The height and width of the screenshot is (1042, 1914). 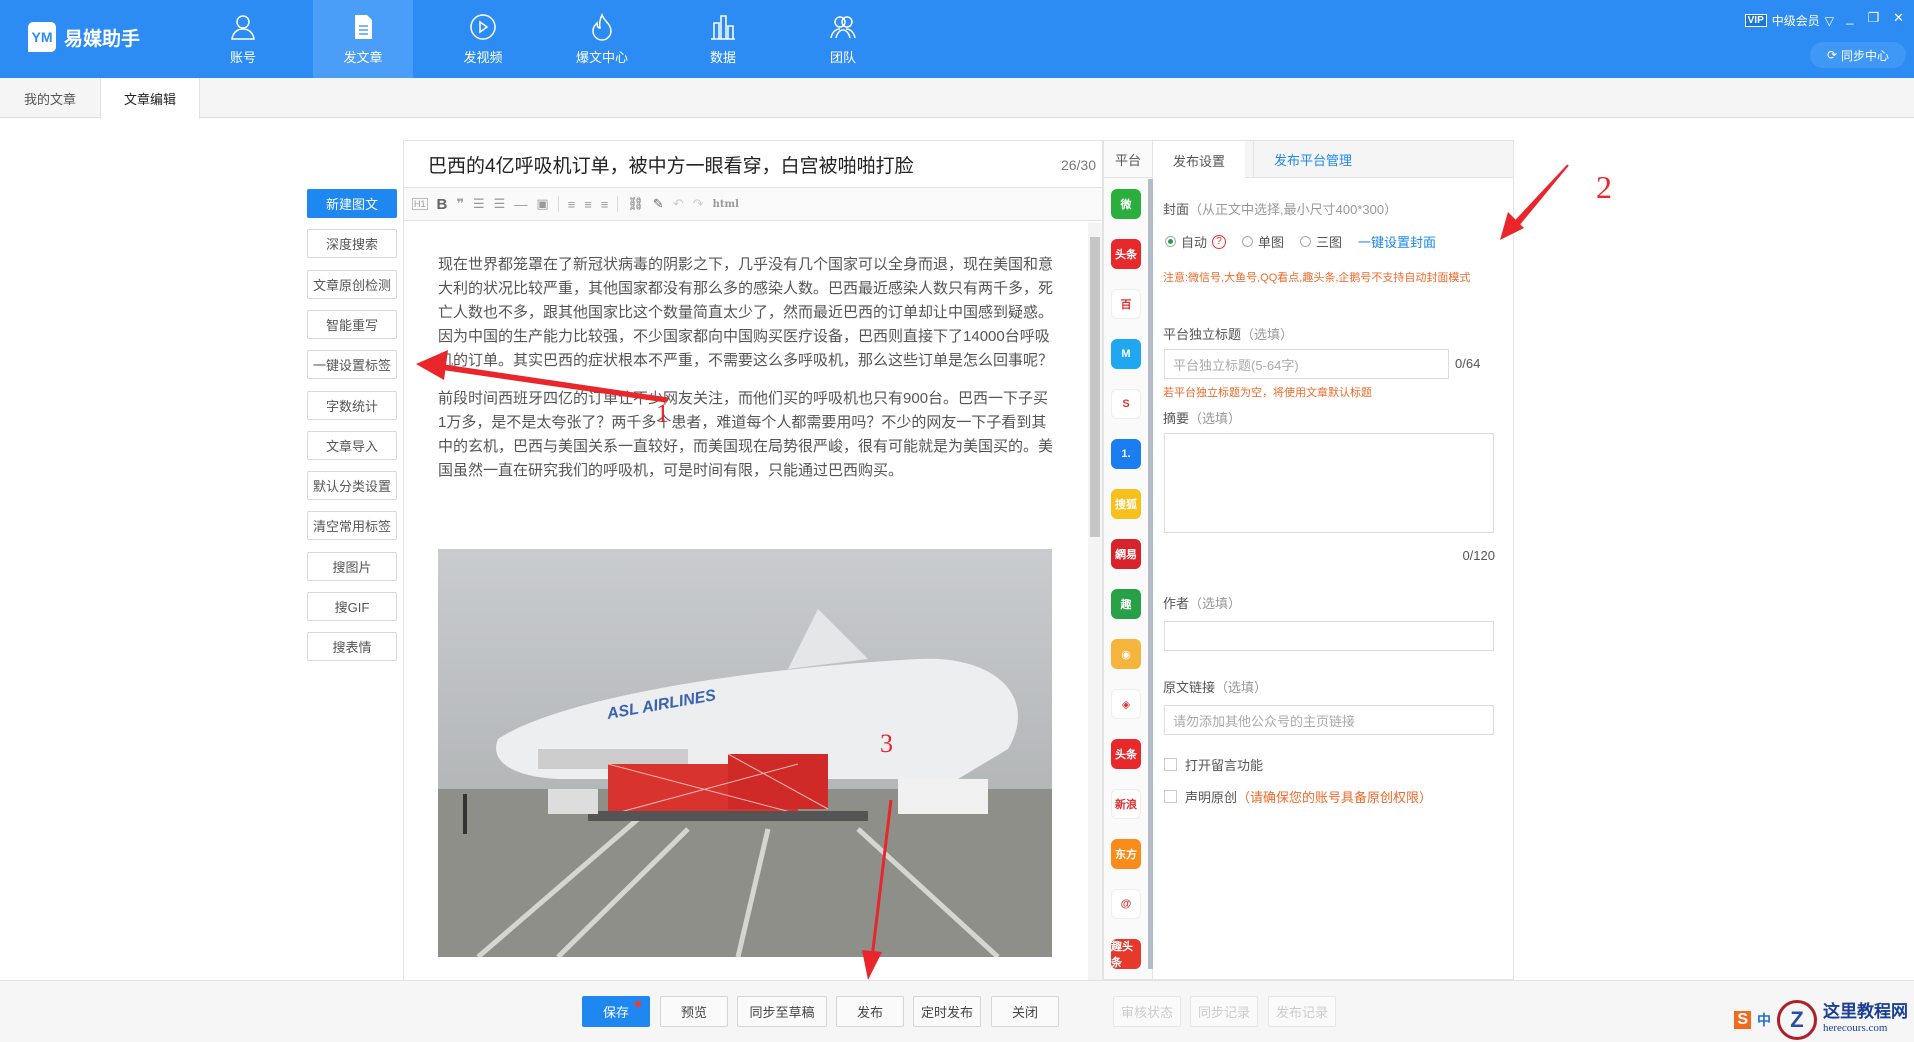 I want to click on html-source-button: html, so click(x=726, y=204).